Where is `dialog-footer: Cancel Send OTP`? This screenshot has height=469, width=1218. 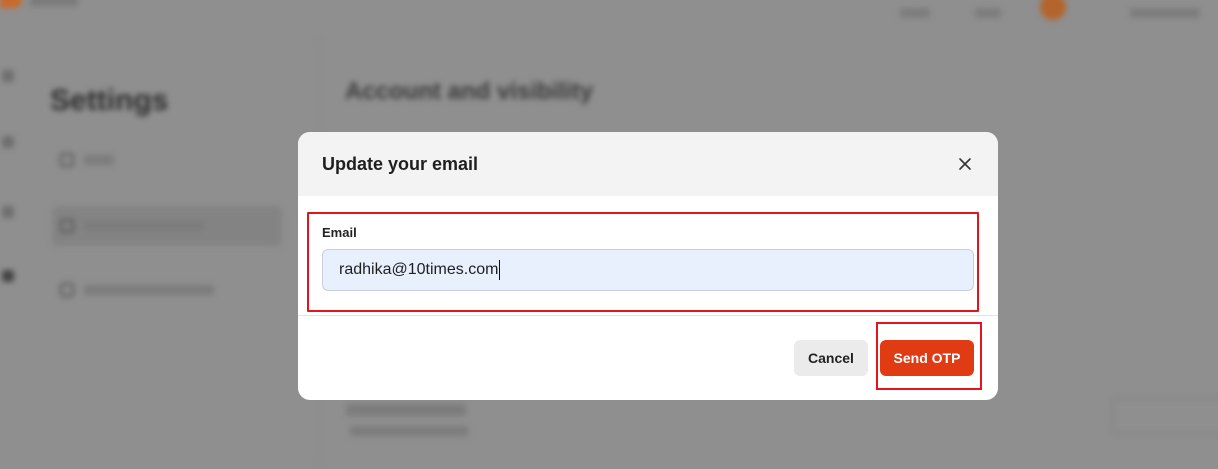
dialog-footer: Cancel Send OTP is located at coordinates (648, 358).